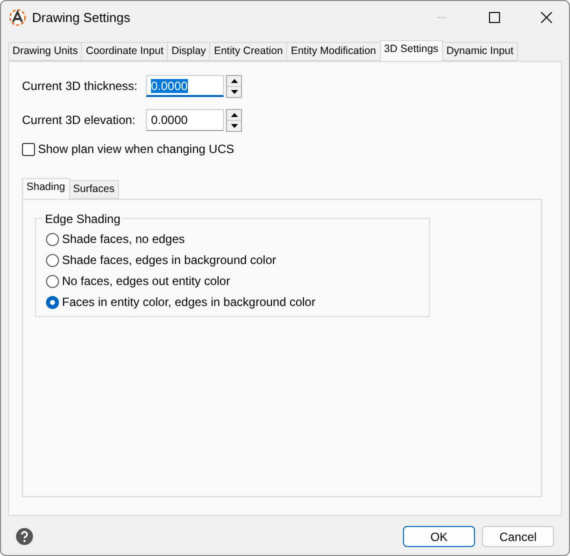 This screenshot has width=570, height=556. What do you see at coordinates (188, 51) in the screenshot?
I see `tab: Display` at bounding box center [188, 51].